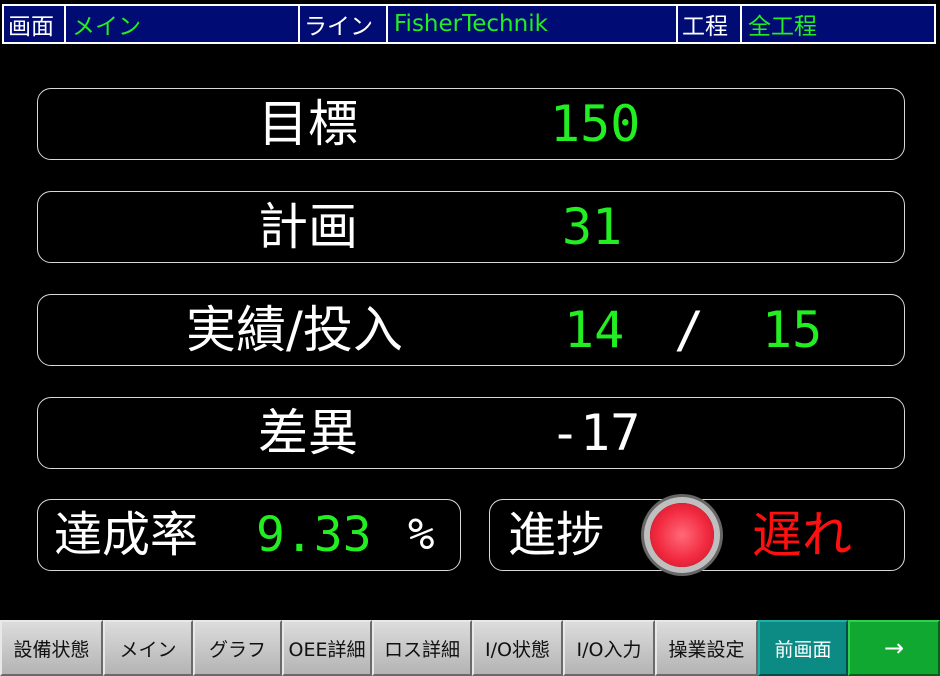  Describe the element at coordinates (595, 433) in the screenshot. I see `difference-value: -17` at that location.